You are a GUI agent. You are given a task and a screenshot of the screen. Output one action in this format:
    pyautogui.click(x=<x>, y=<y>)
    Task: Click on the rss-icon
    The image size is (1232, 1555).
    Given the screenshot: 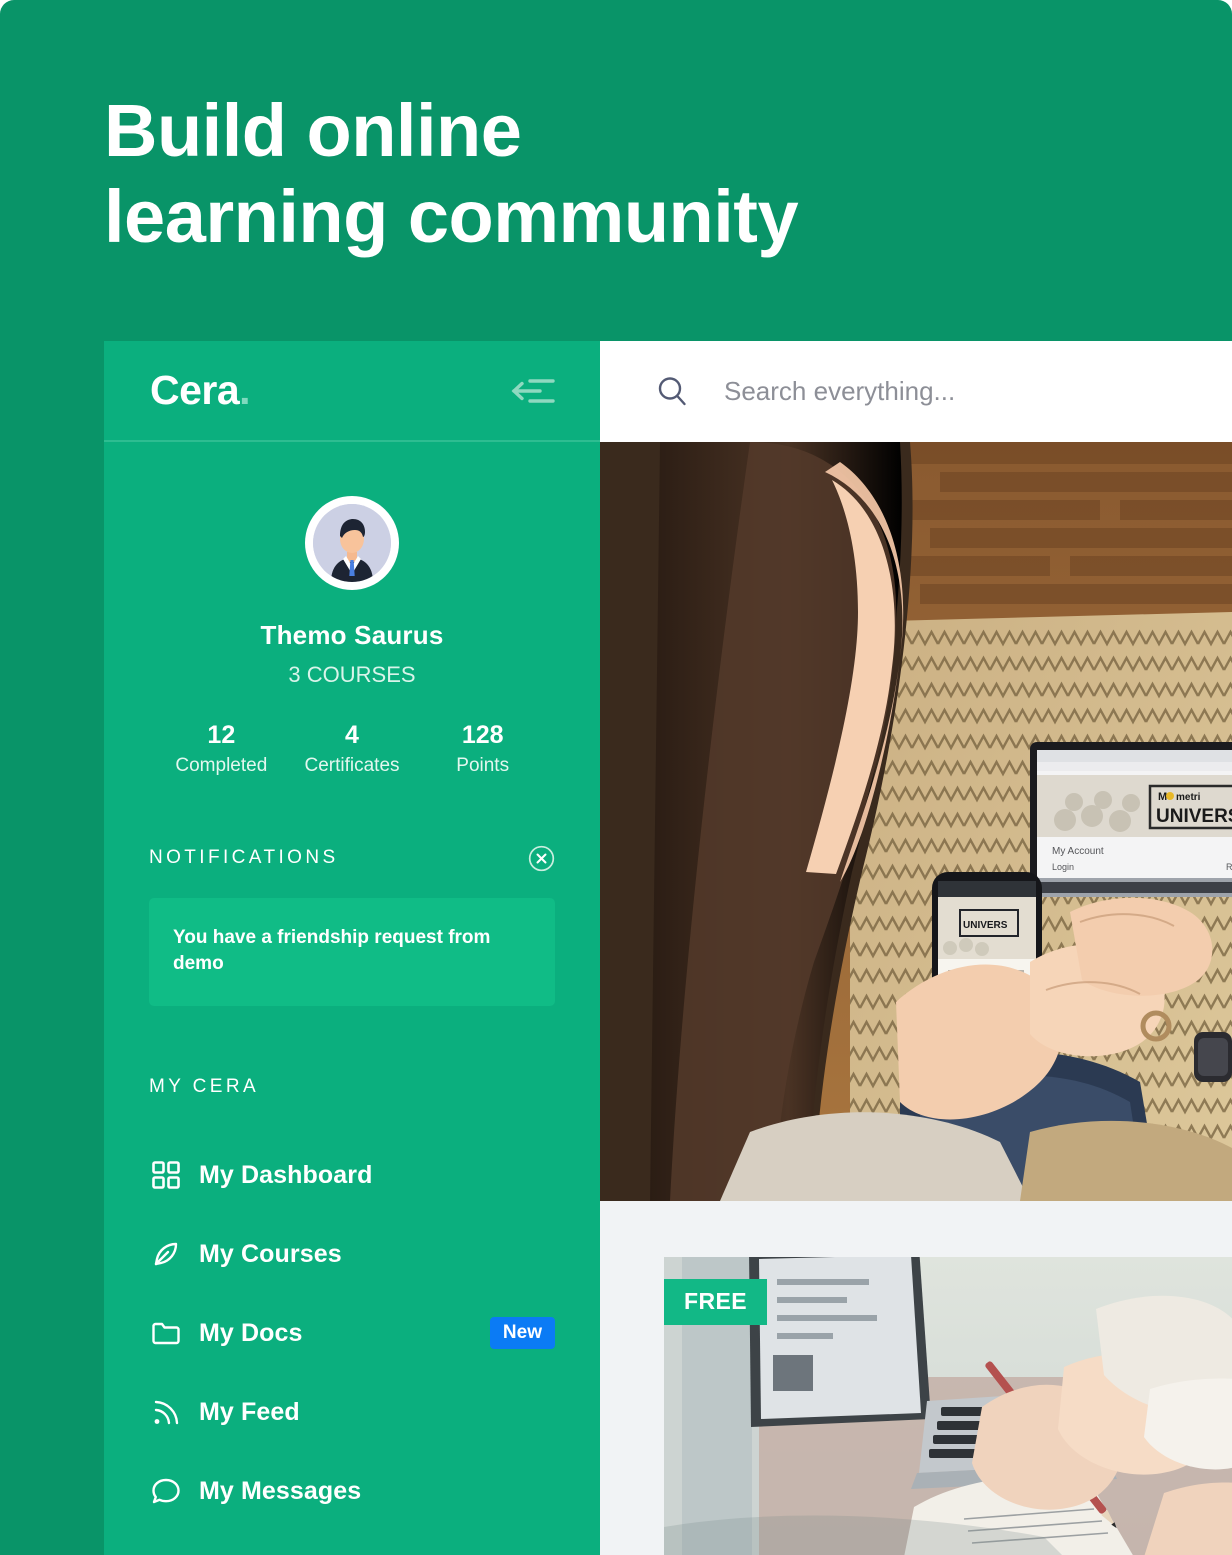 What is the action you would take?
    pyautogui.click(x=166, y=1412)
    